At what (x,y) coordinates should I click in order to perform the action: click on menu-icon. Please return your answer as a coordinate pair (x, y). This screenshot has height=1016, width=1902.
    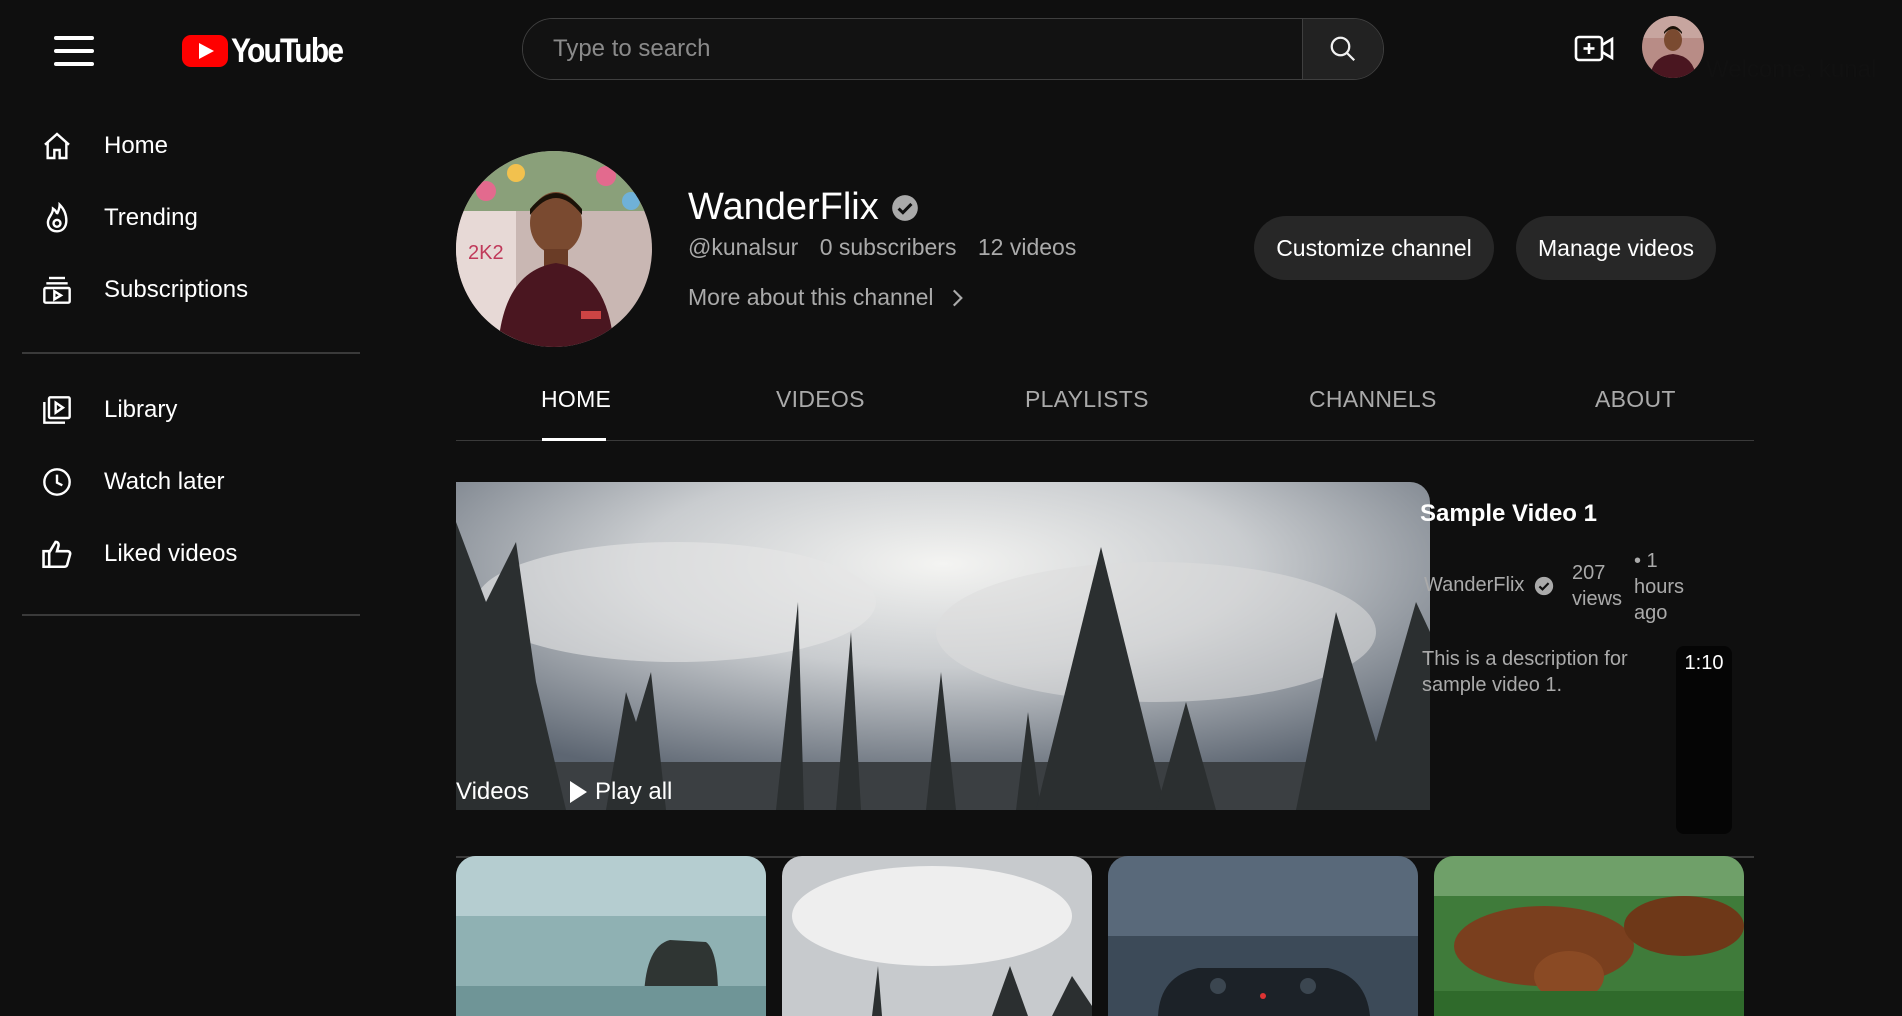
    Looking at the image, I should click on (74, 50).